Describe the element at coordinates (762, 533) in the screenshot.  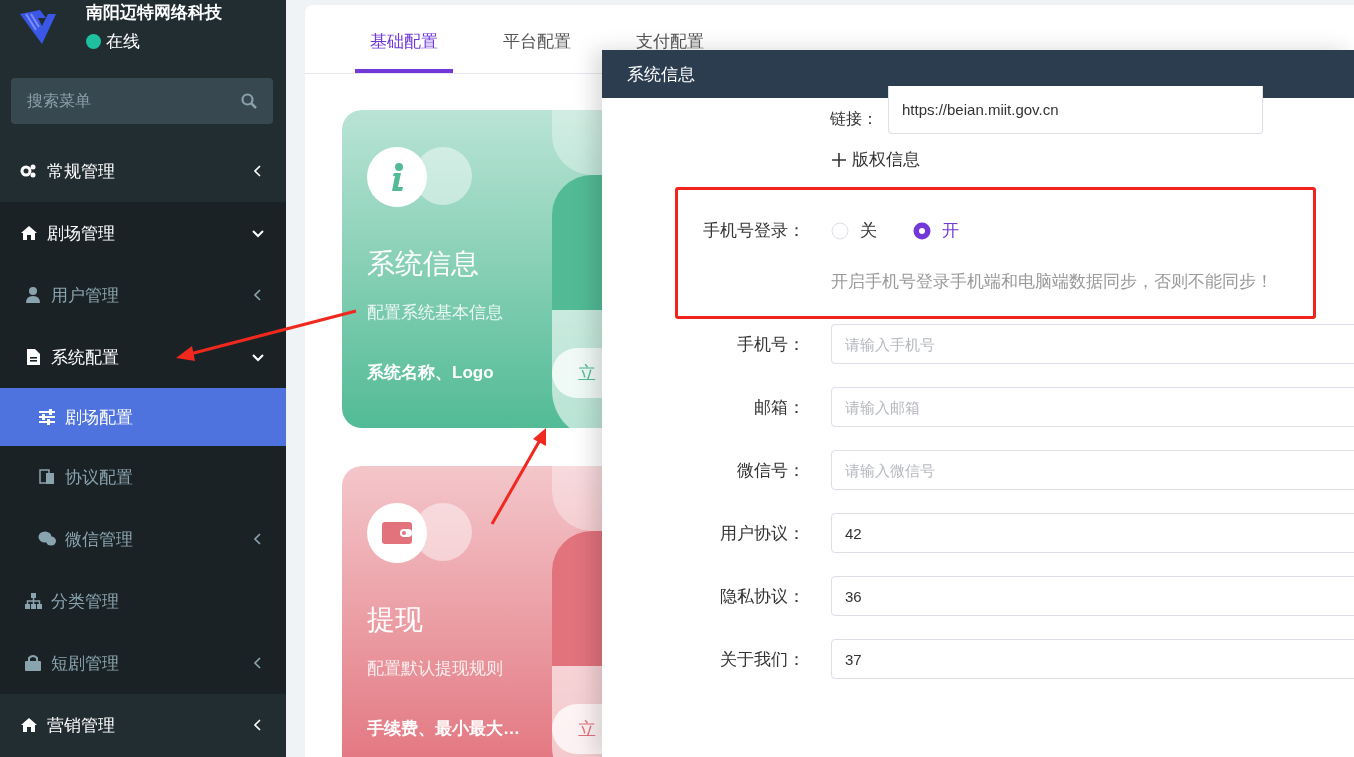
I see `field-label: 用户协议：` at that location.